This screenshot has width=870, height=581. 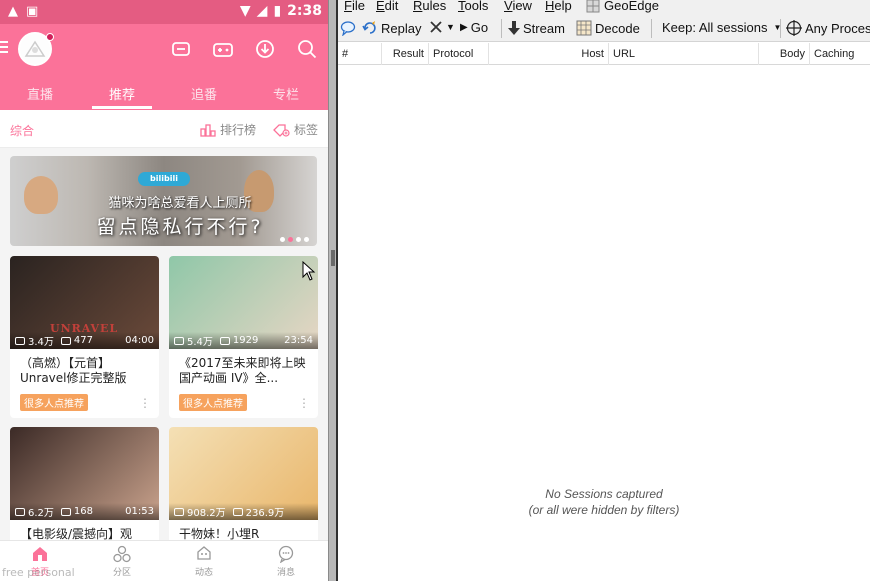 I want to click on decode-icon, so click(x=584, y=28).